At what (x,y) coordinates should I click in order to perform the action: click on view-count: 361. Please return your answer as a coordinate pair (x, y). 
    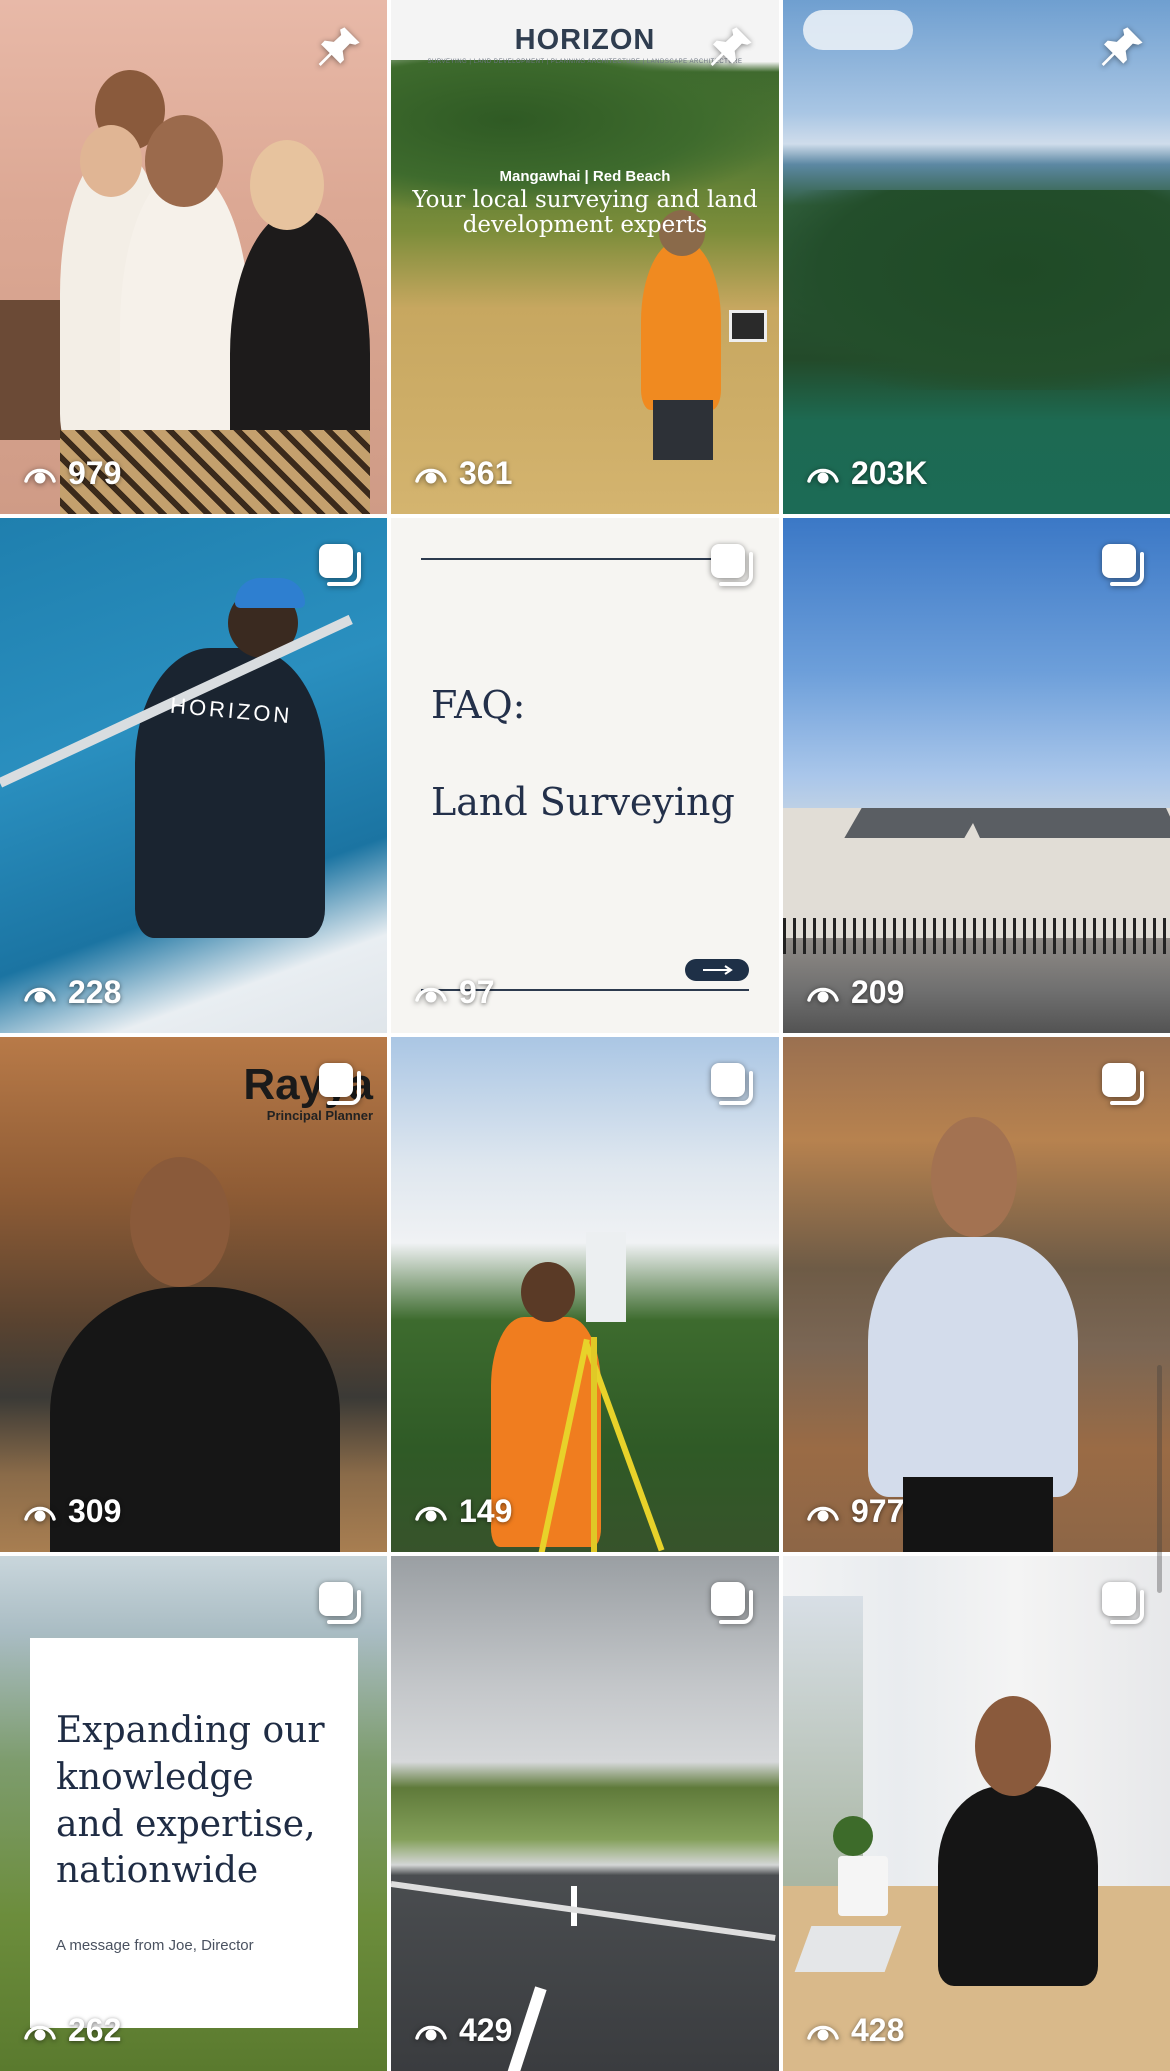
    Looking at the image, I should click on (462, 473).